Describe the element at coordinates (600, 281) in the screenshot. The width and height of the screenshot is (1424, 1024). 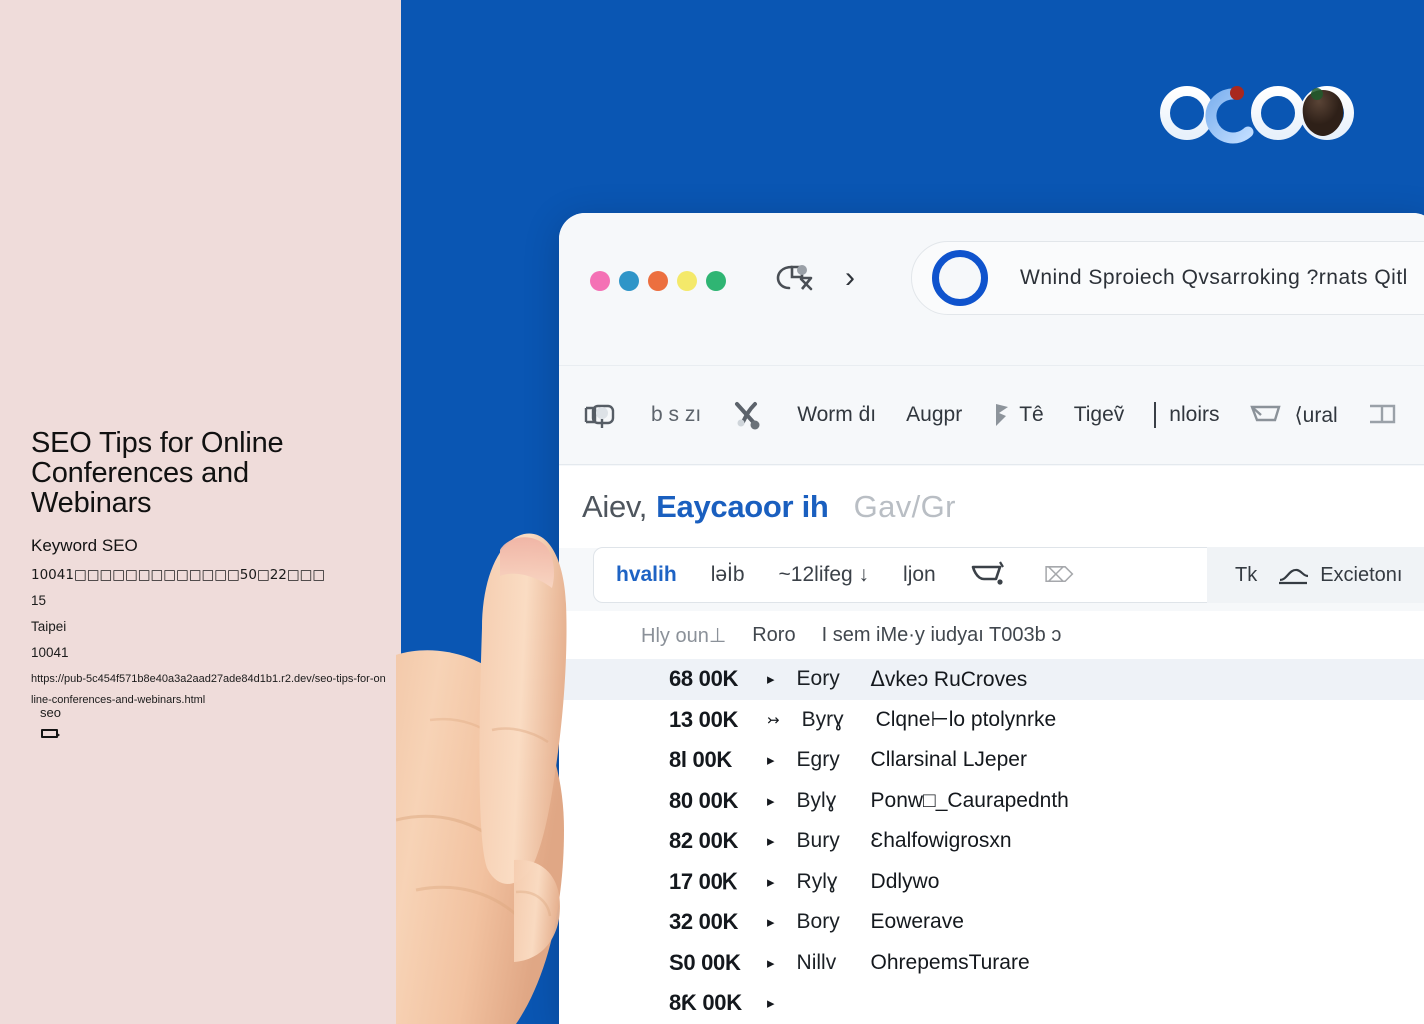
I see `dot-pink` at that location.